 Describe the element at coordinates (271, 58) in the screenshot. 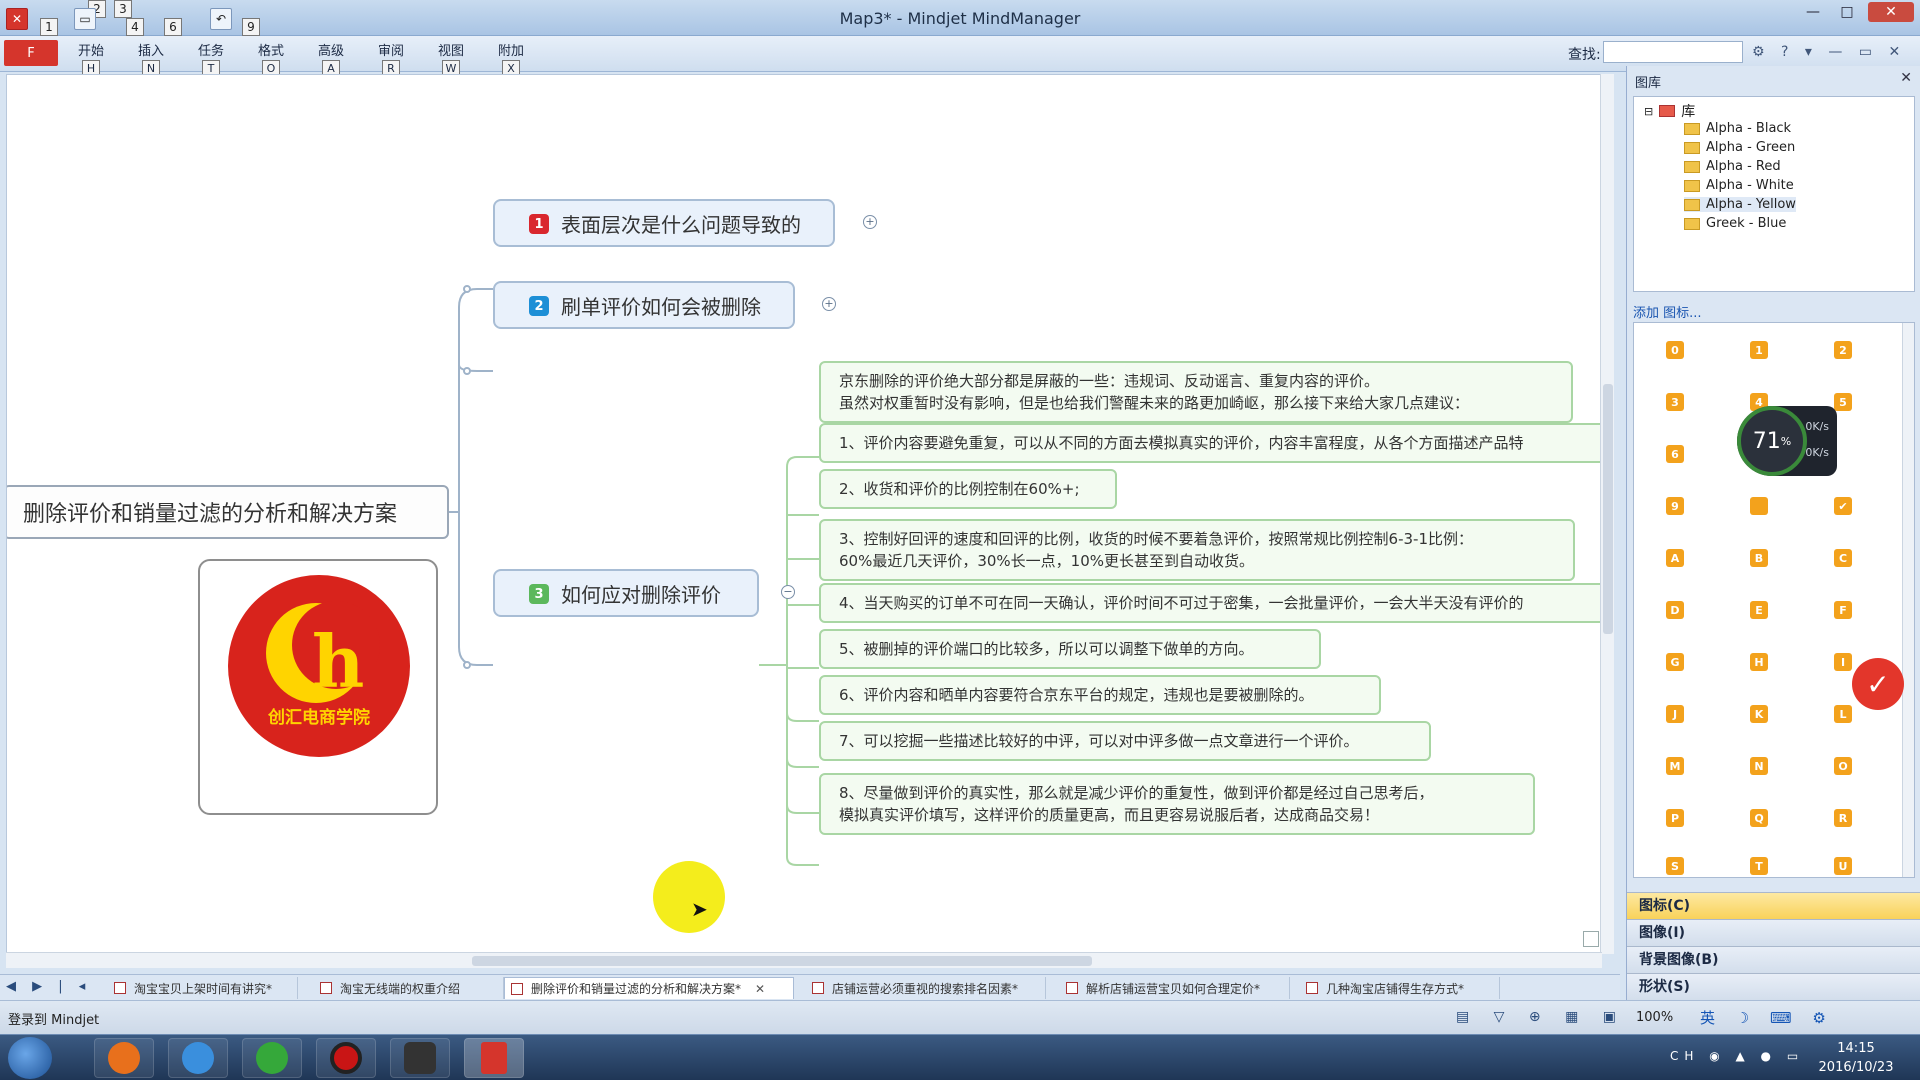

I see `tab-format: 格式 O` at that location.